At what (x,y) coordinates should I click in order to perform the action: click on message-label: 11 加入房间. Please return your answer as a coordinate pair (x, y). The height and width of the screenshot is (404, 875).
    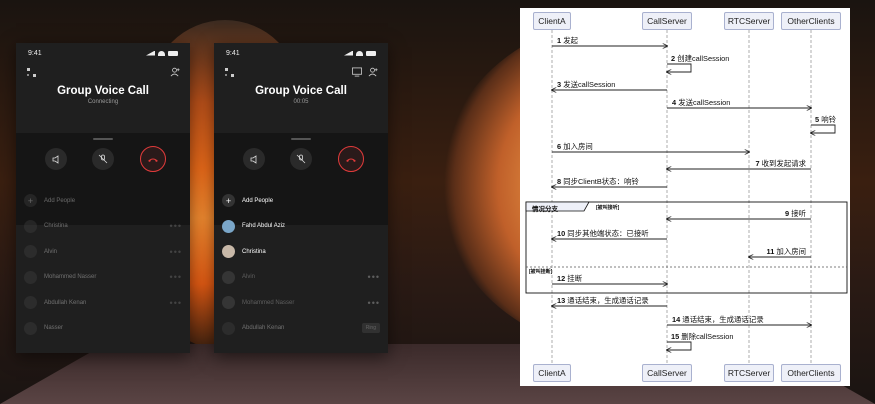
    Looking at the image, I should click on (786, 251).